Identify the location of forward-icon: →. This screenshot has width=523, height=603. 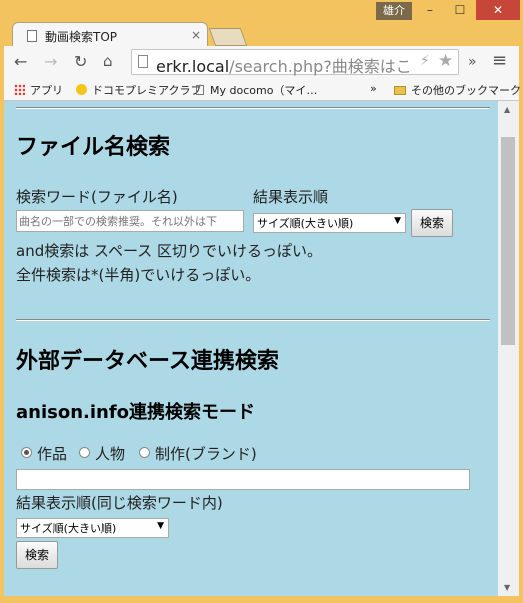
(50, 61).